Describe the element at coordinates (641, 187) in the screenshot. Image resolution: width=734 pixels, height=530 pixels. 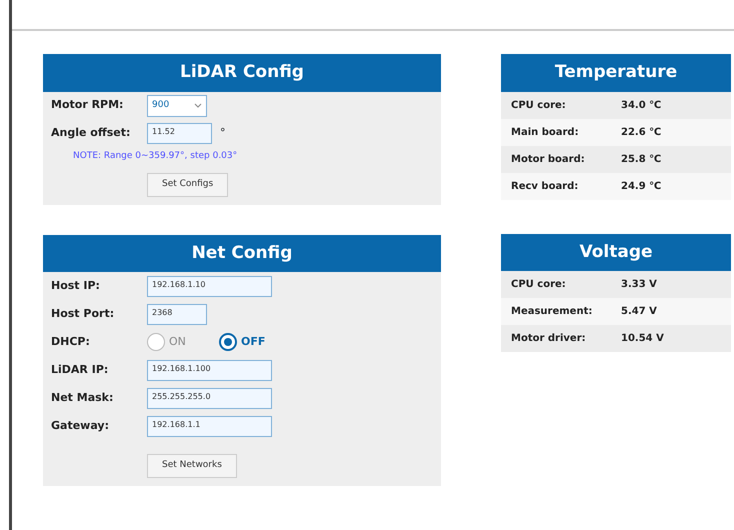
I see `reading-value: 24.9 ℃` at that location.